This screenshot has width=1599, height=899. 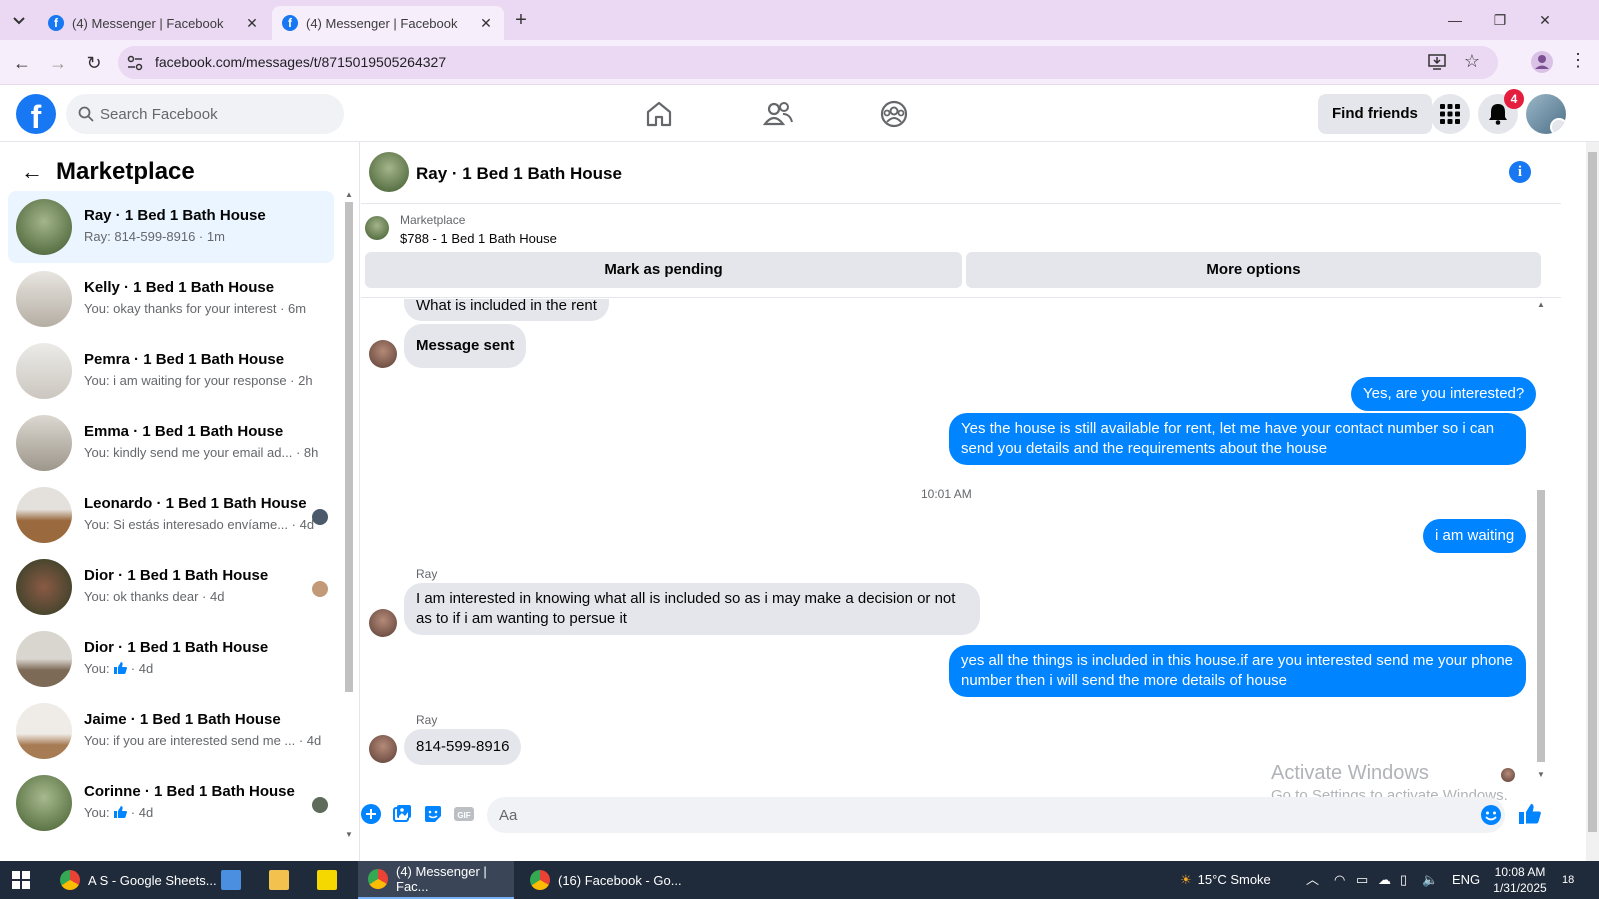 I want to click on browser-tab: f (4) Messenger | Facebook ✕, so click(x=154, y=23).